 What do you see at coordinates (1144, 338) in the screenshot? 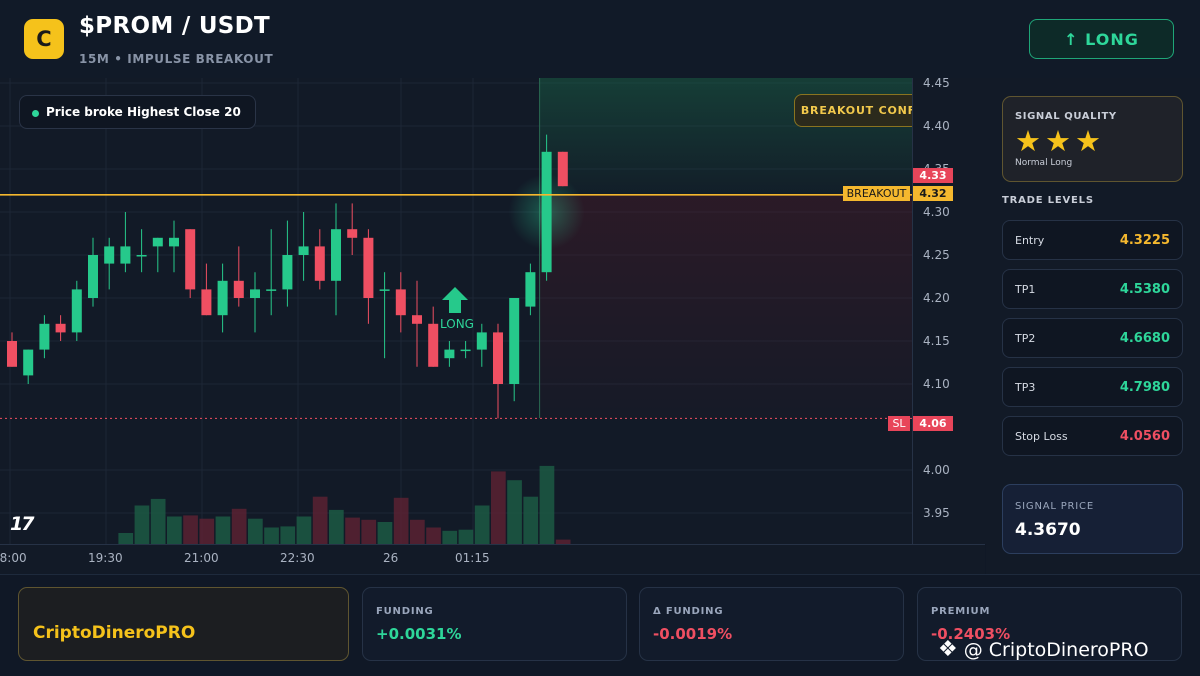
I see `level-value: 4.6680` at bounding box center [1144, 338].